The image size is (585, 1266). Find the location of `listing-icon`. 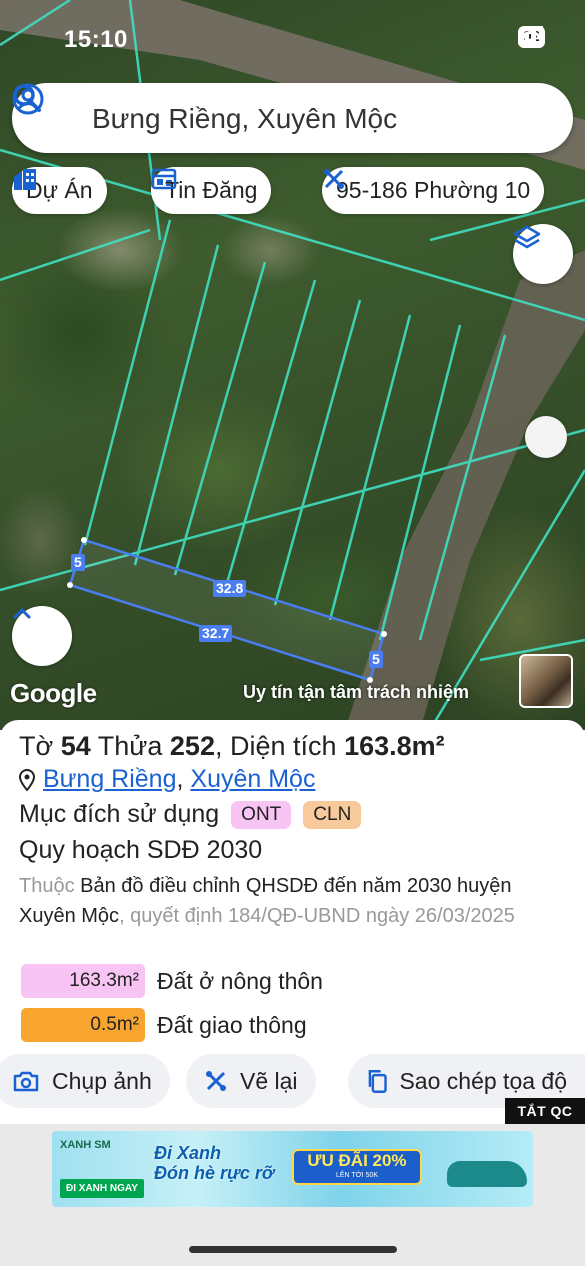

listing-icon is located at coordinates (164, 179).